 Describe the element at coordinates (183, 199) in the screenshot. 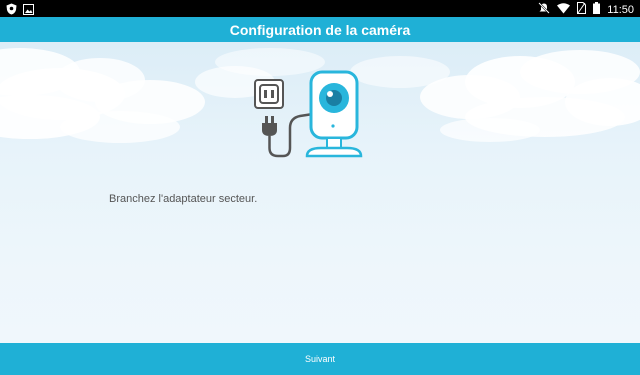

I see `instruction-text: Branchez l'adaptateur secteur.` at that location.